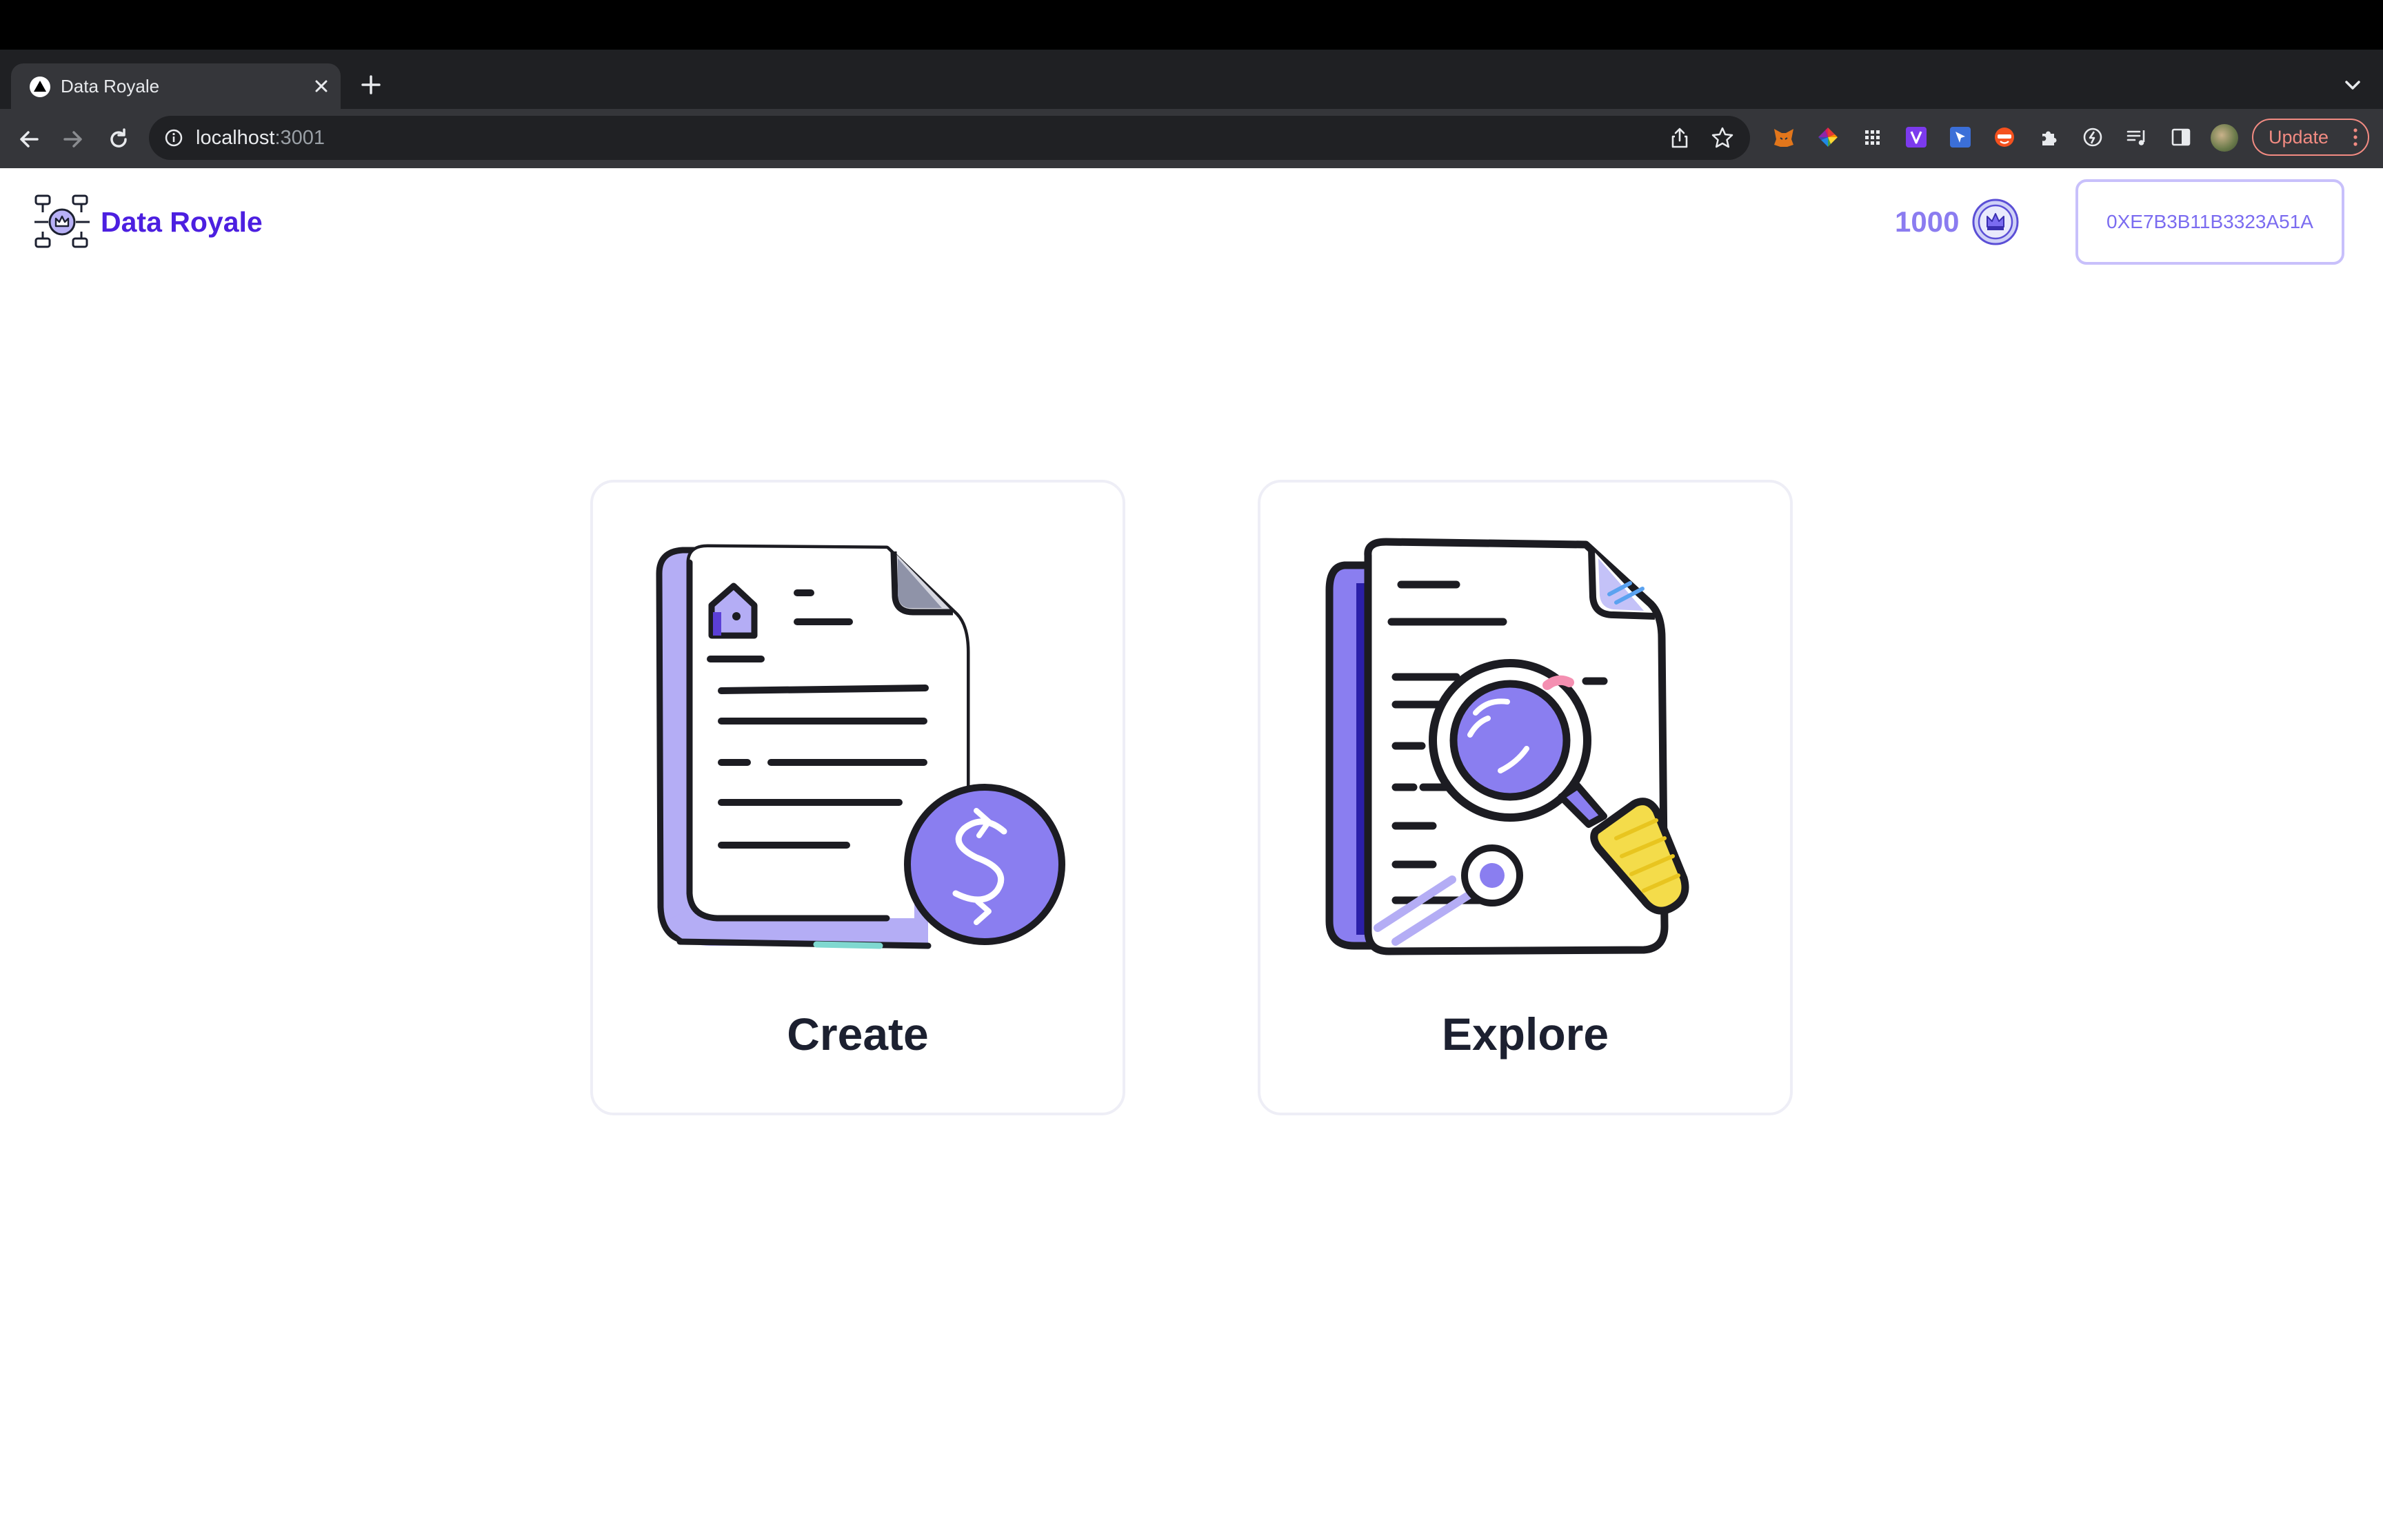 This screenshot has width=2383, height=1540. Describe the element at coordinates (29, 139) in the screenshot. I see `back-icon` at that location.